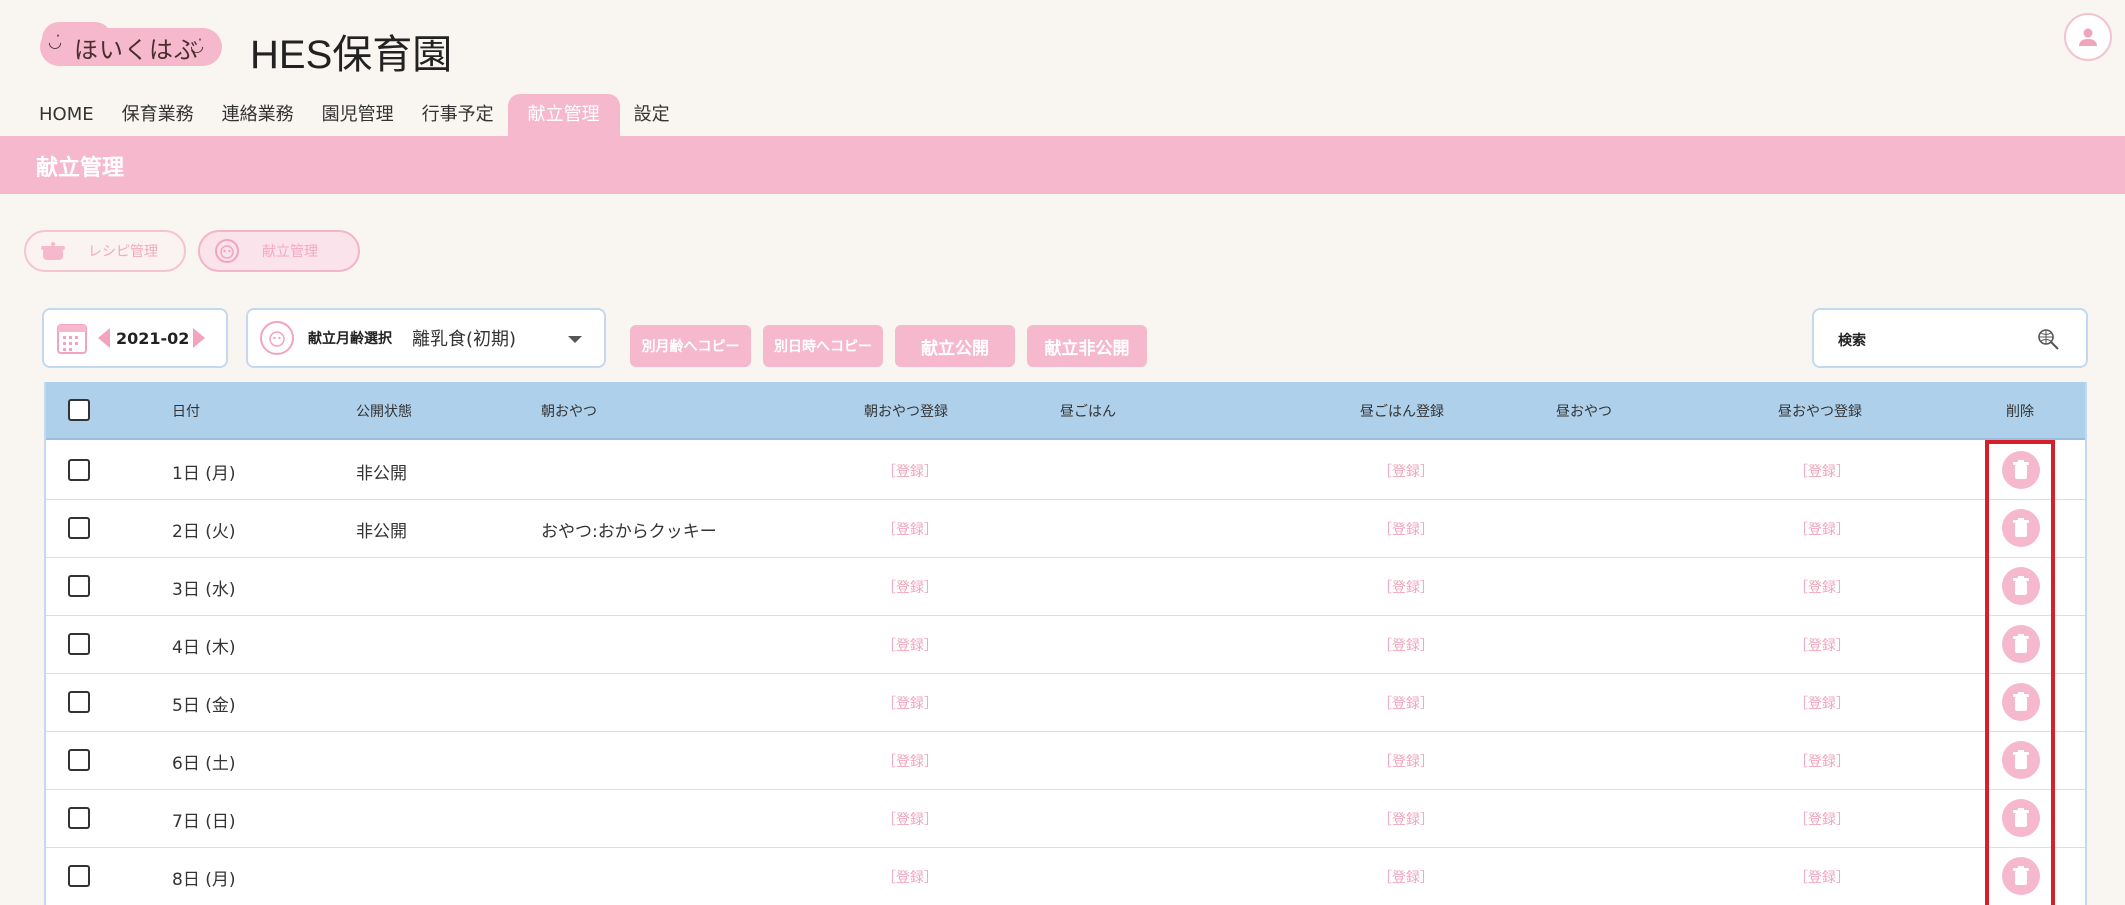  Describe the element at coordinates (1065, 529) in the screenshot. I see `table-row: 2日 (火) 非公開 おやつ:おからクッキー ［登録］ ［登録］ ［登録］` at that location.